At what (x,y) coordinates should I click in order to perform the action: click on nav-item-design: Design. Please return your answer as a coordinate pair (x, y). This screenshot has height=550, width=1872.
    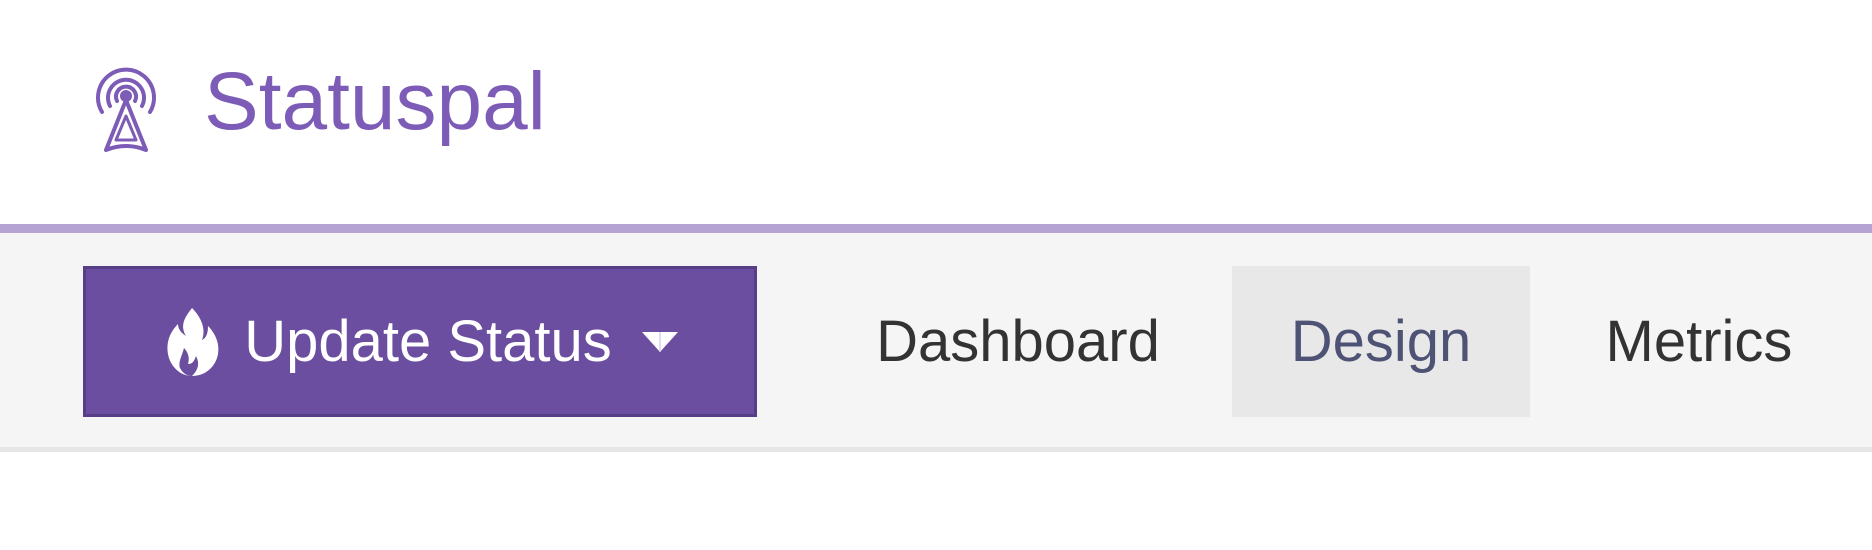
    Looking at the image, I should click on (1381, 341).